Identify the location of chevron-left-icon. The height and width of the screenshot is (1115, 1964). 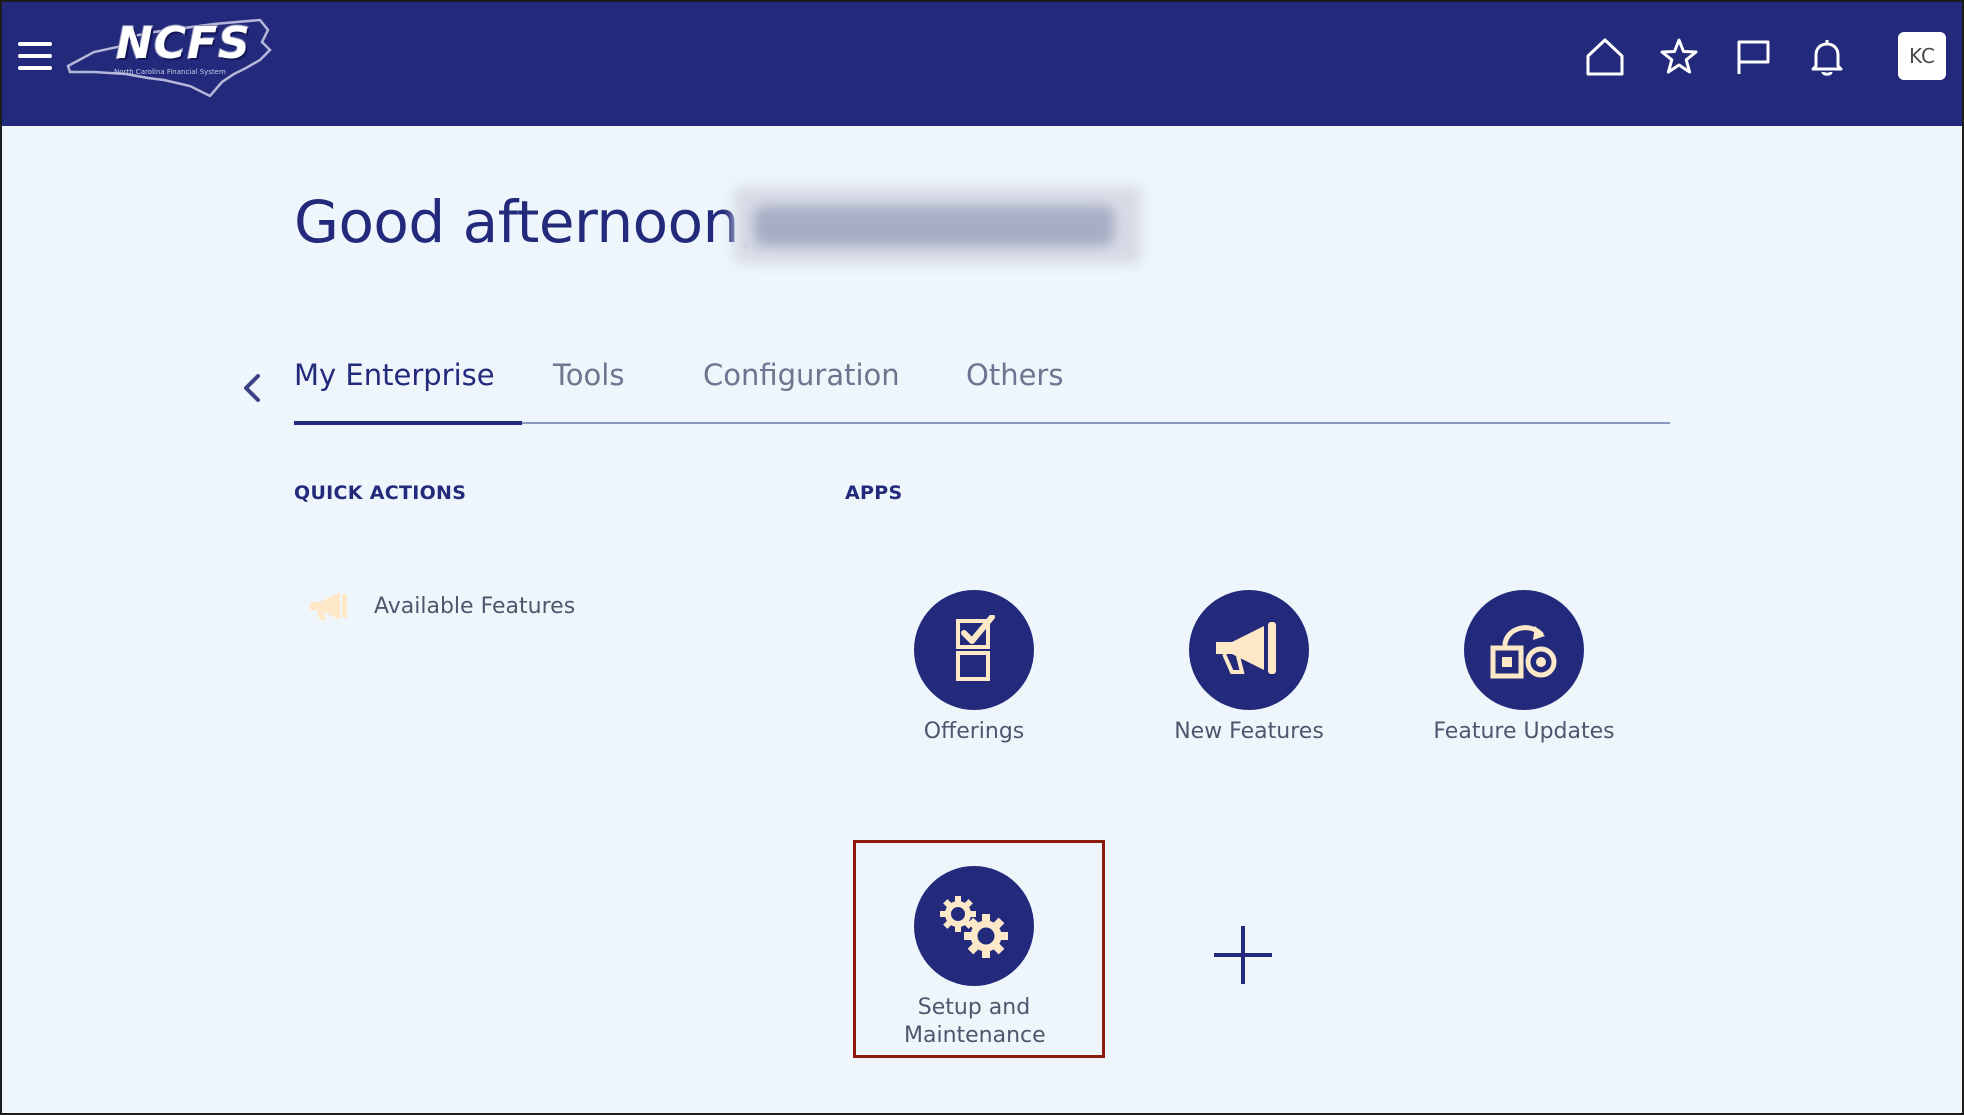
(252, 388).